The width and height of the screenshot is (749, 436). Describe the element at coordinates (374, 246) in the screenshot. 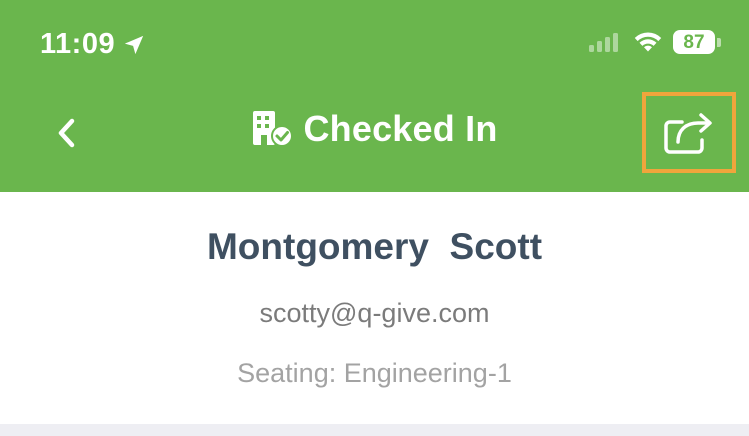

I see `attendee-name: Montgomery Scott` at that location.